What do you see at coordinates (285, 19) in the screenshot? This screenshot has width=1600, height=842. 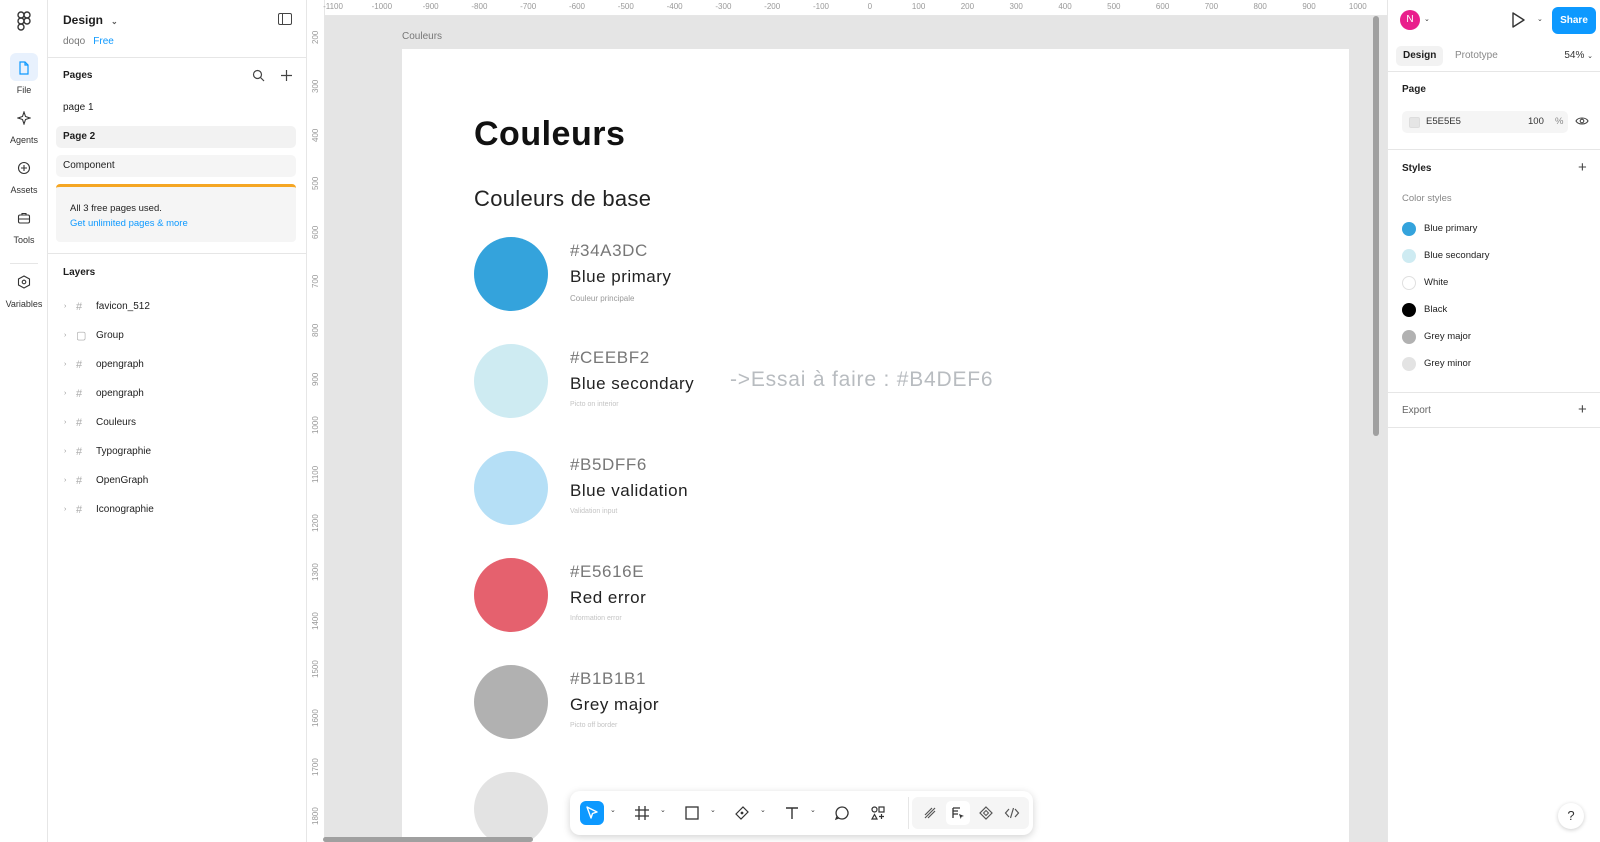 I see `panel-toggle-icon` at bounding box center [285, 19].